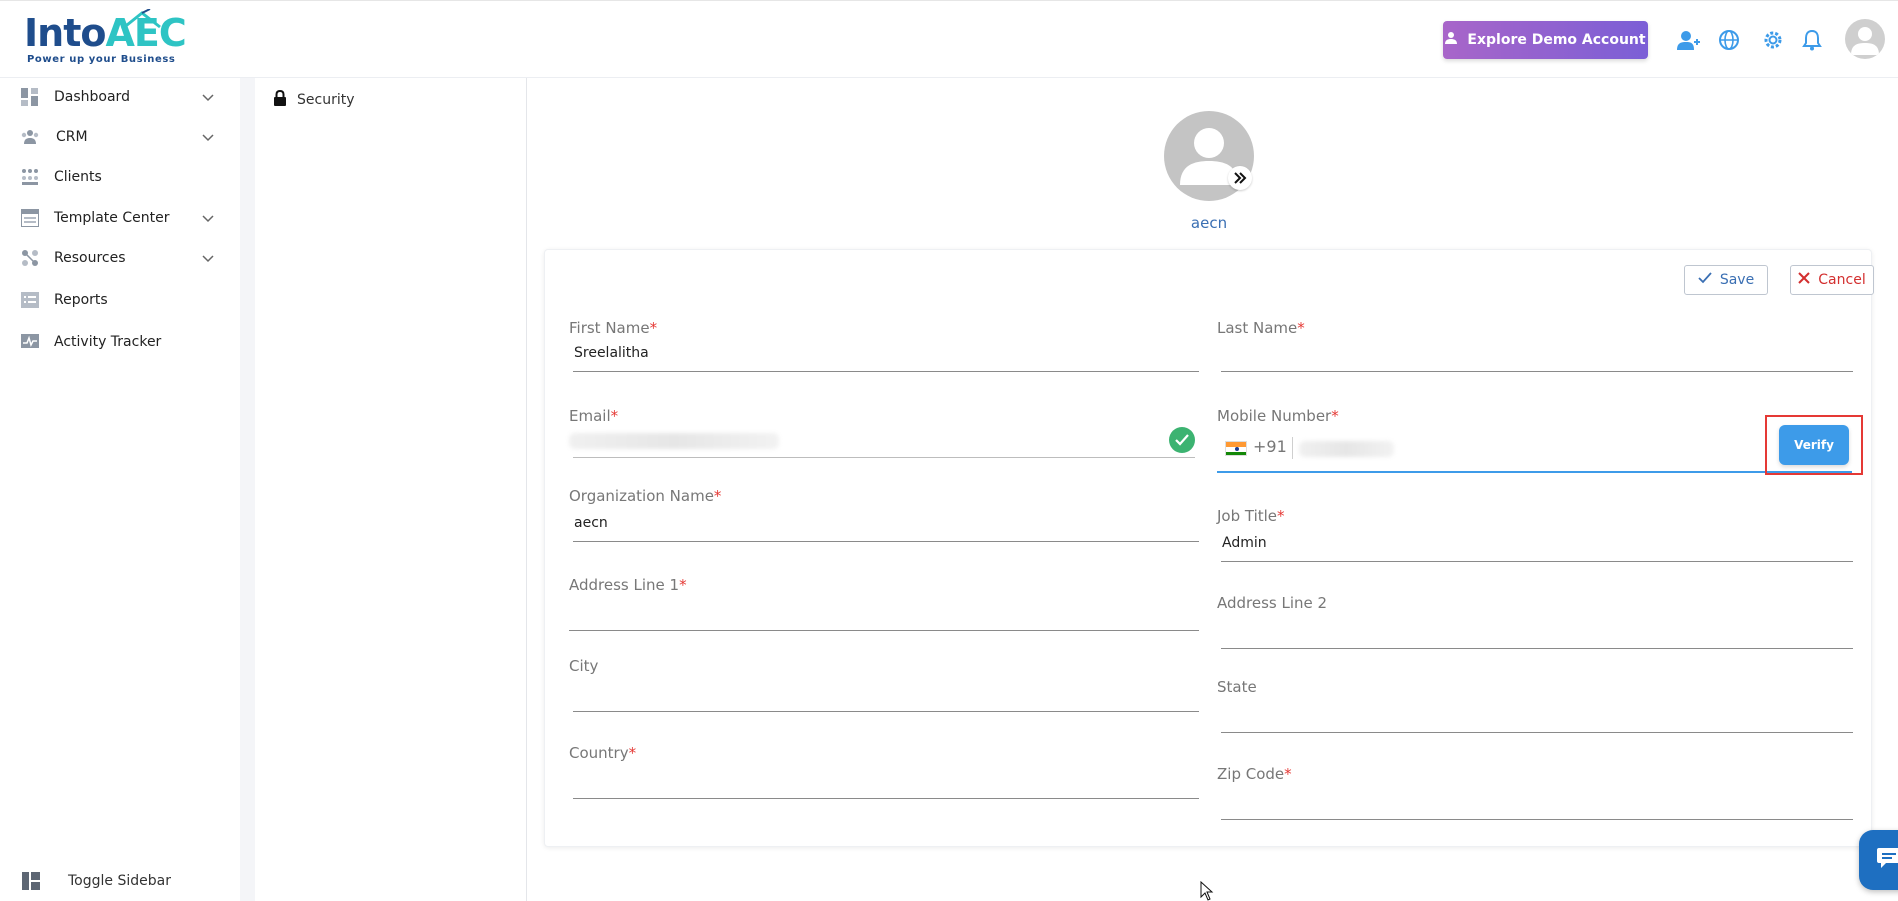 The width and height of the screenshot is (1898, 901). What do you see at coordinates (90, 258) in the screenshot?
I see `sidebar-item-label: Resources` at bounding box center [90, 258].